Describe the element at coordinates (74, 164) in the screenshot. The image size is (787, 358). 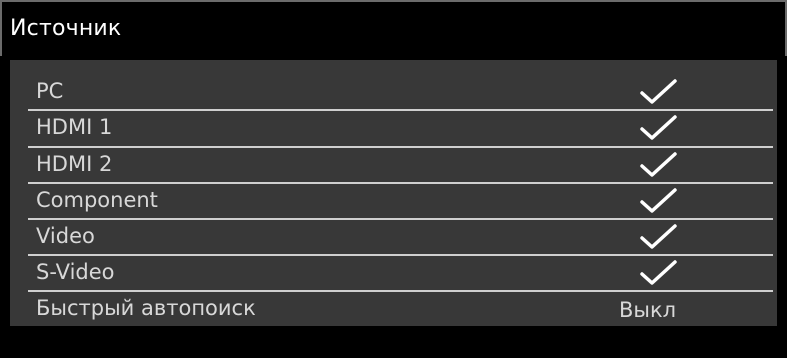
I see `source-item-label: HDMI 2` at that location.